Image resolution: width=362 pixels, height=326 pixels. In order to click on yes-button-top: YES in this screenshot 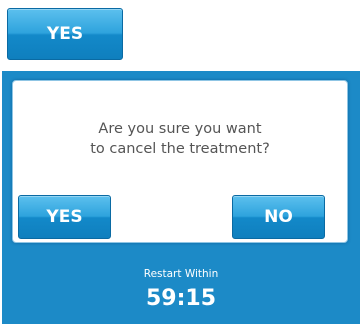, I will do `click(65, 34)`.